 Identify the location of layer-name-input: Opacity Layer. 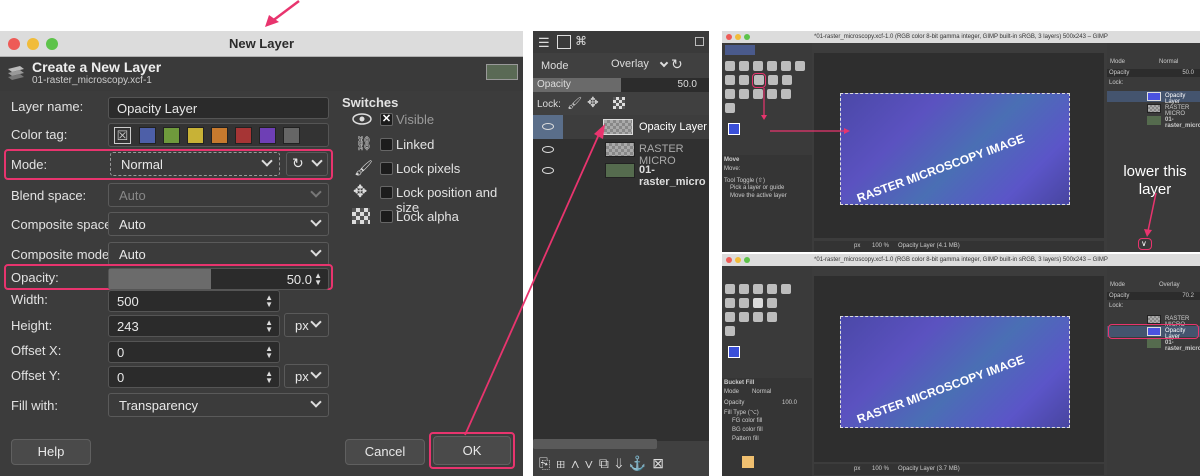
(218, 108).